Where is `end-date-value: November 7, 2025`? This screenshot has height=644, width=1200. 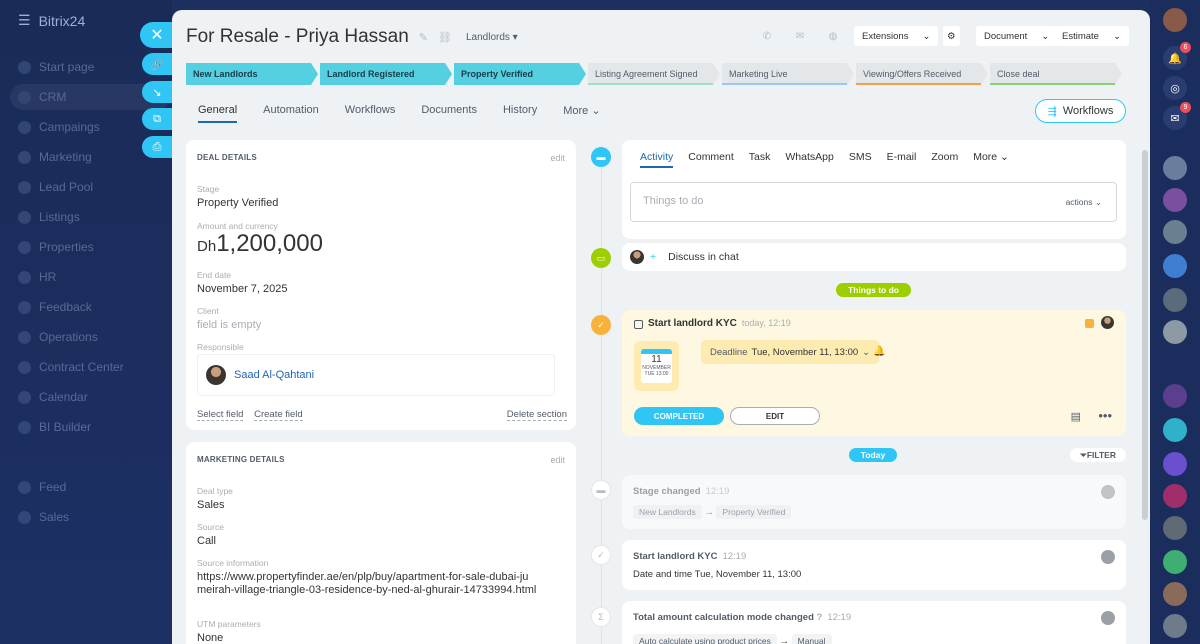 end-date-value: November 7, 2025 is located at coordinates (242, 289).